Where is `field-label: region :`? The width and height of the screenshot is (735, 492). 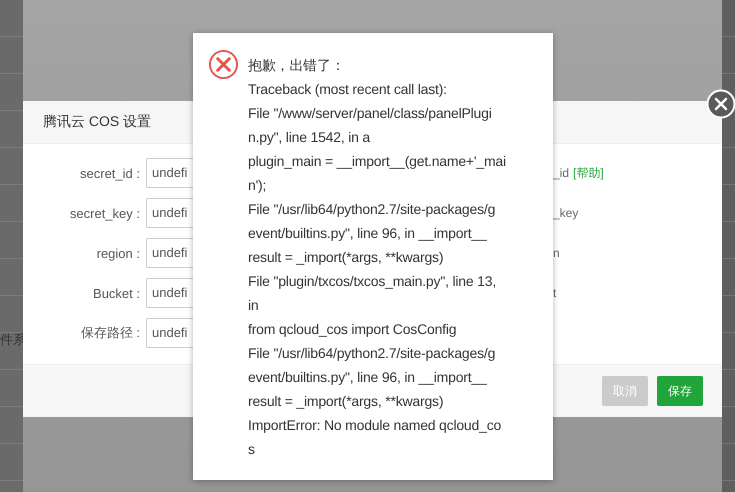 field-label: region : is located at coordinates (118, 253).